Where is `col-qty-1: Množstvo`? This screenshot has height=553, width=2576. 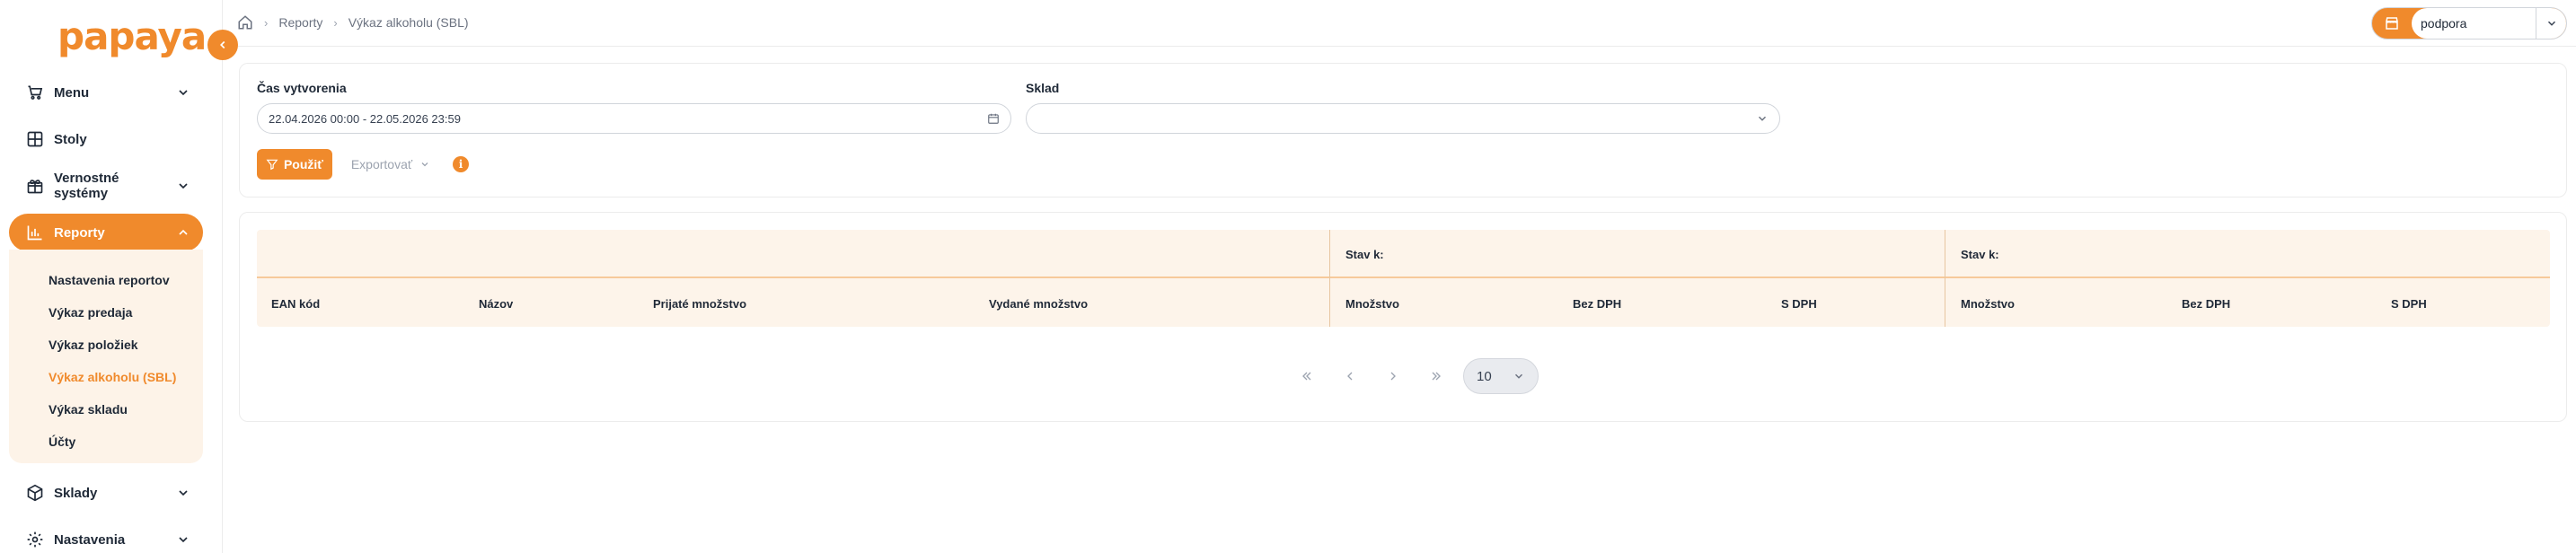
col-qty-1: Množstvo is located at coordinates (1372, 304).